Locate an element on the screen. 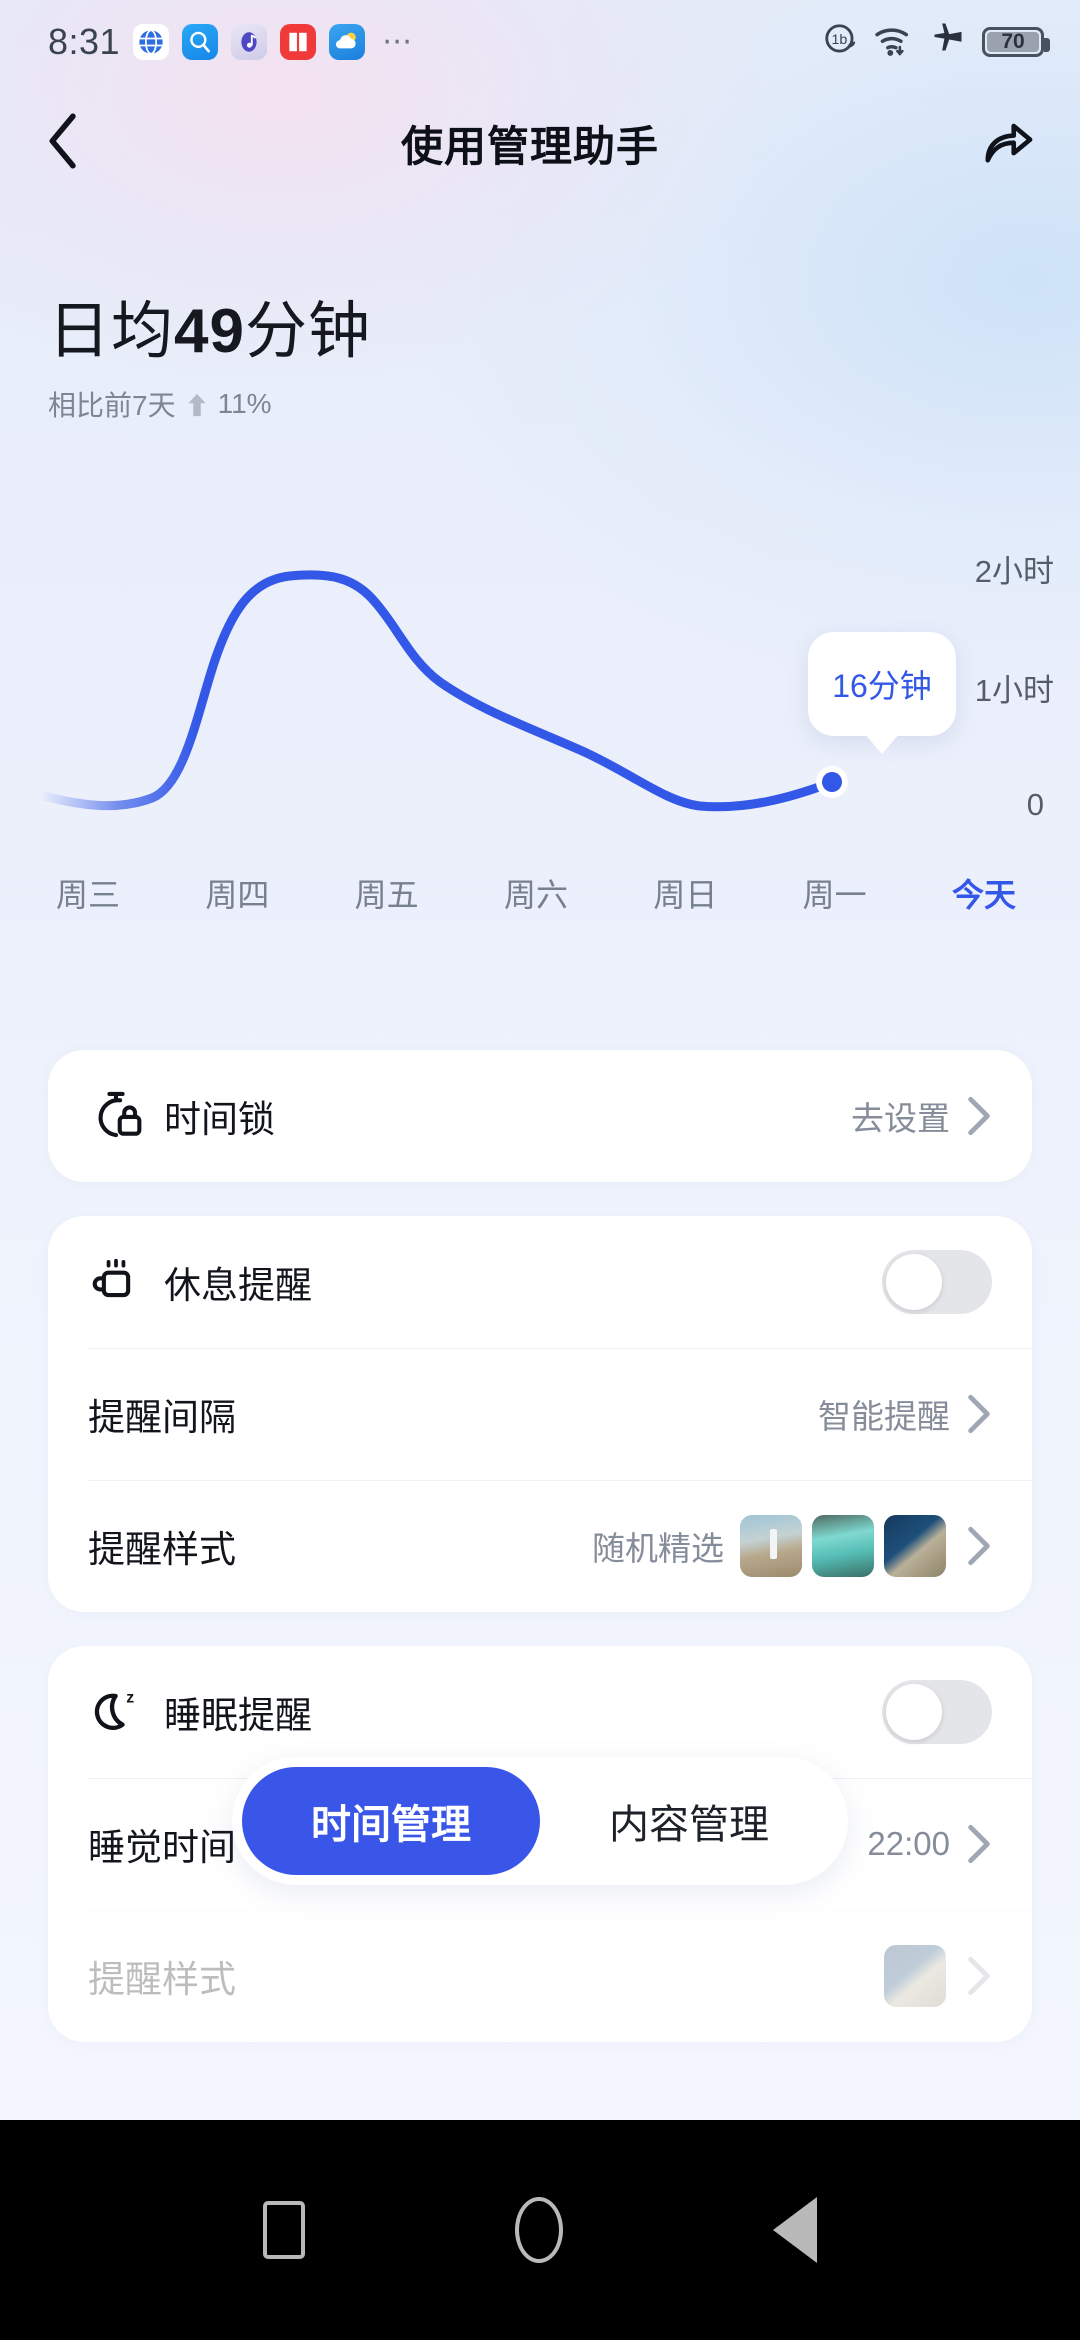 This screenshot has height=2340, width=1080. chart-tooltip: 16分钟 is located at coordinates (882, 684).